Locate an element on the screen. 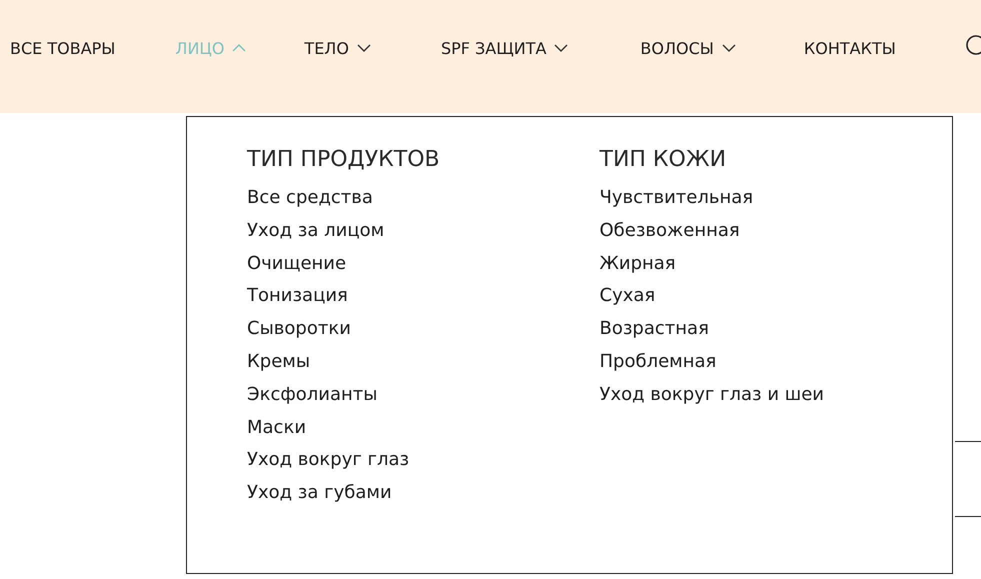 Image resolution: width=981 pixels, height=579 pixels. nav-link: ВОЛОСЫ is located at coordinates (688, 48).